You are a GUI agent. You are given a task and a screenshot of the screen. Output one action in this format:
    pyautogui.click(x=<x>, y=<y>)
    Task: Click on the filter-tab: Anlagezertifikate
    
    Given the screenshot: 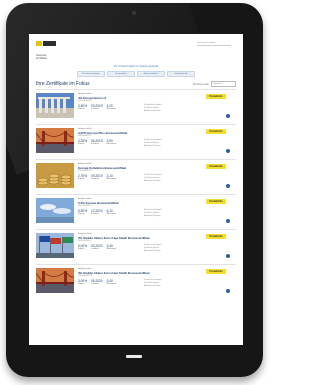 What is the action you would take?
    pyautogui.click(x=151, y=74)
    